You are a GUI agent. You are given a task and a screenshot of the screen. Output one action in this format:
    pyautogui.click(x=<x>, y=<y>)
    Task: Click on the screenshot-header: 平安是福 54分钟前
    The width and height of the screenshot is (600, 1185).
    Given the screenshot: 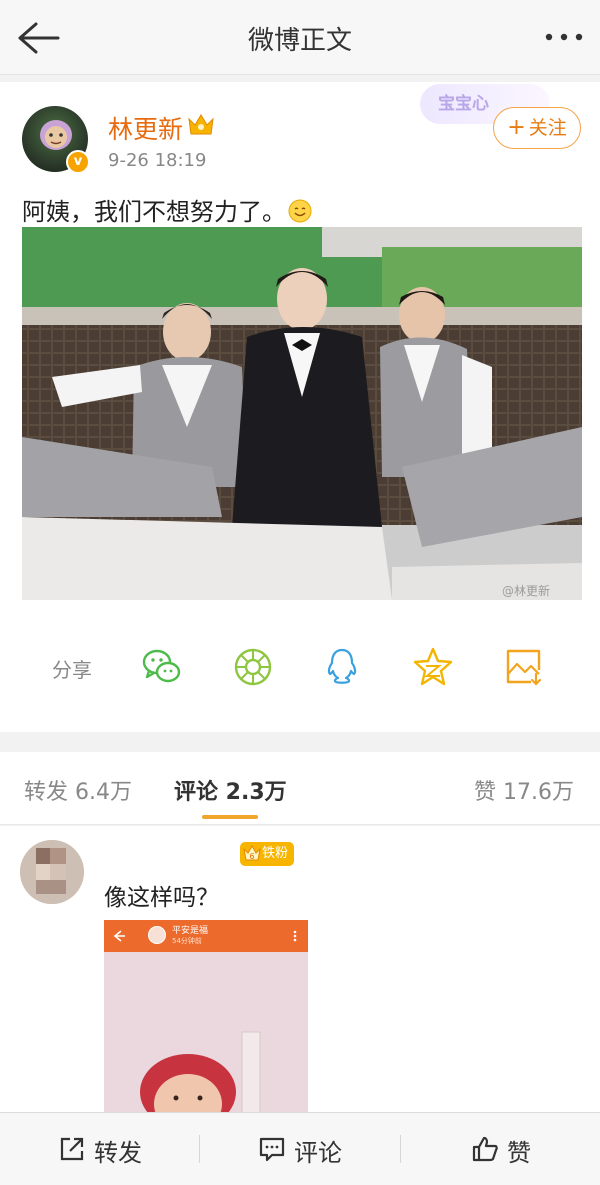 What is the action you would take?
    pyautogui.click(x=206, y=936)
    